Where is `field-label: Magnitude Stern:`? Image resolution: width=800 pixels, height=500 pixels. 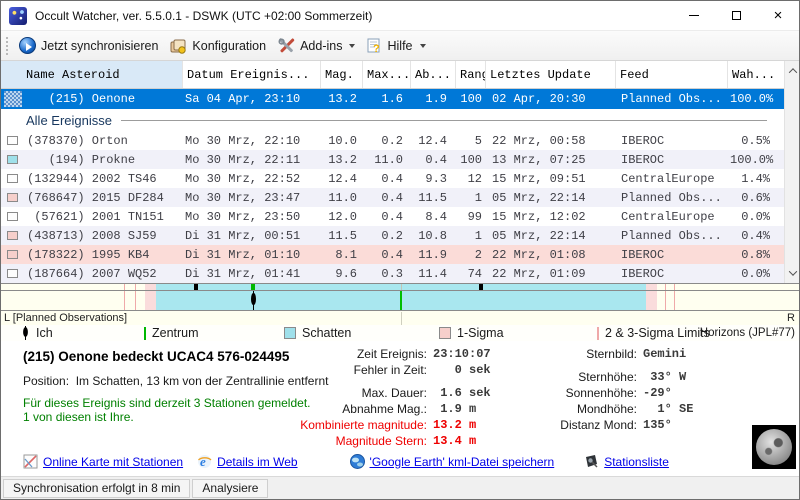
field-label: Magnitude Stern: is located at coordinates (381, 441).